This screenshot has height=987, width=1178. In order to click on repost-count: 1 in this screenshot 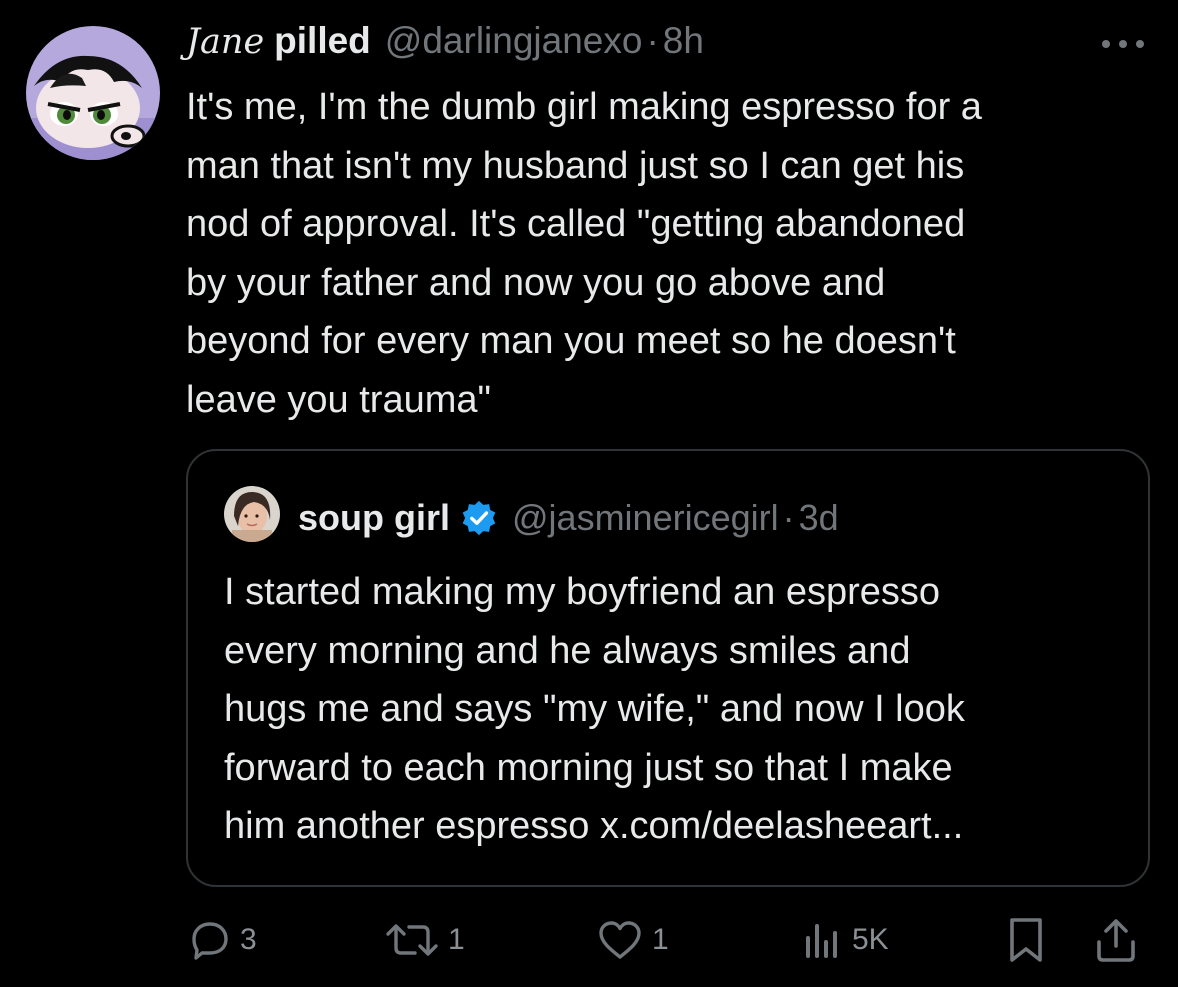, I will do `click(456, 939)`.